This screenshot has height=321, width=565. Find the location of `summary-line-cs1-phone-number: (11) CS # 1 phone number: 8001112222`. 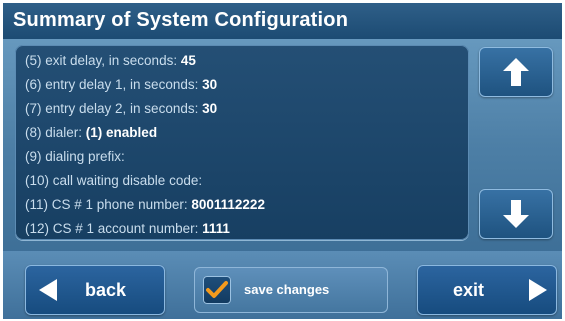

summary-line-cs1-phone-number: (11) CS # 1 phone number: 8001112222 is located at coordinates (145, 204).